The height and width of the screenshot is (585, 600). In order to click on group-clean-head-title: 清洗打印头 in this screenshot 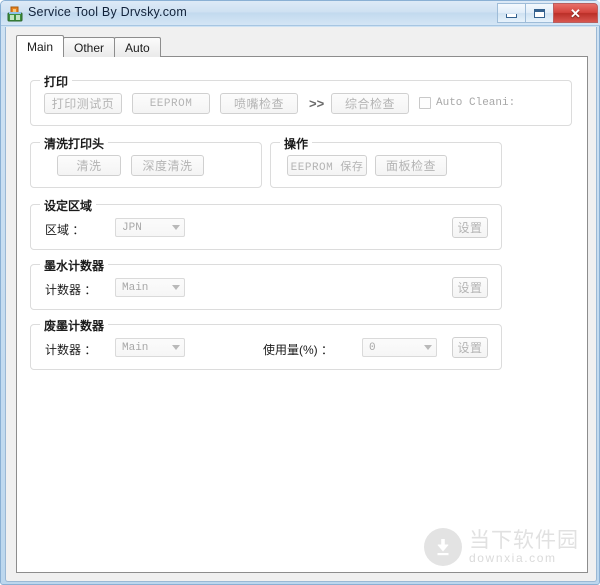, I will do `click(74, 143)`.